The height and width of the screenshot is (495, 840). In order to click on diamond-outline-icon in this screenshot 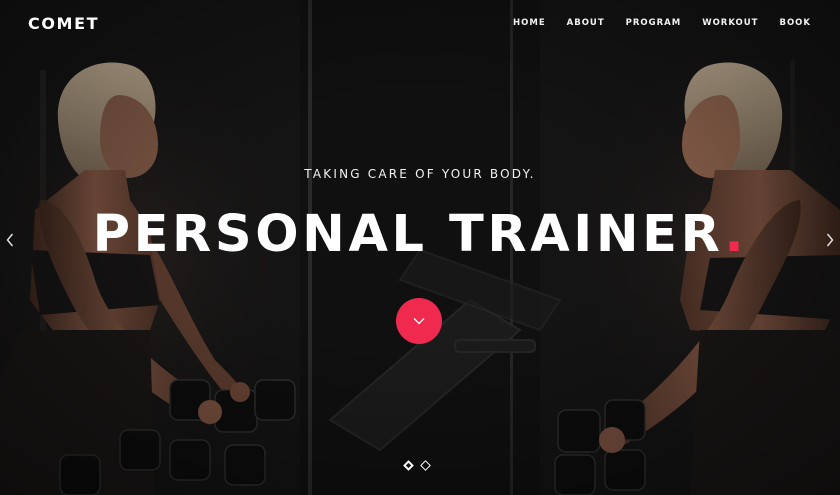, I will do `click(425, 465)`.